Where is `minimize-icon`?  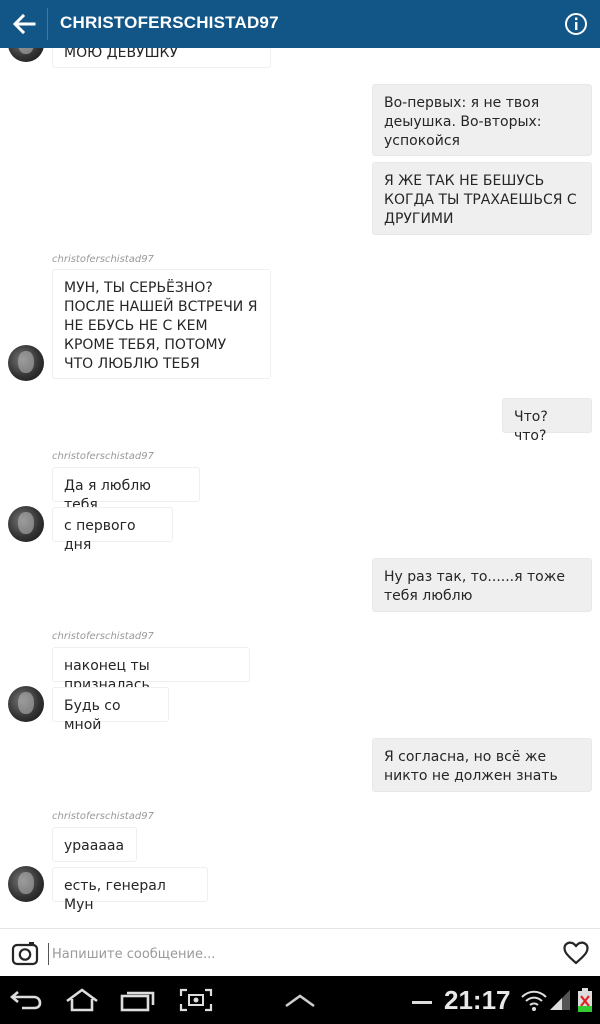 minimize-icon is located at coordinates (422, 1002).